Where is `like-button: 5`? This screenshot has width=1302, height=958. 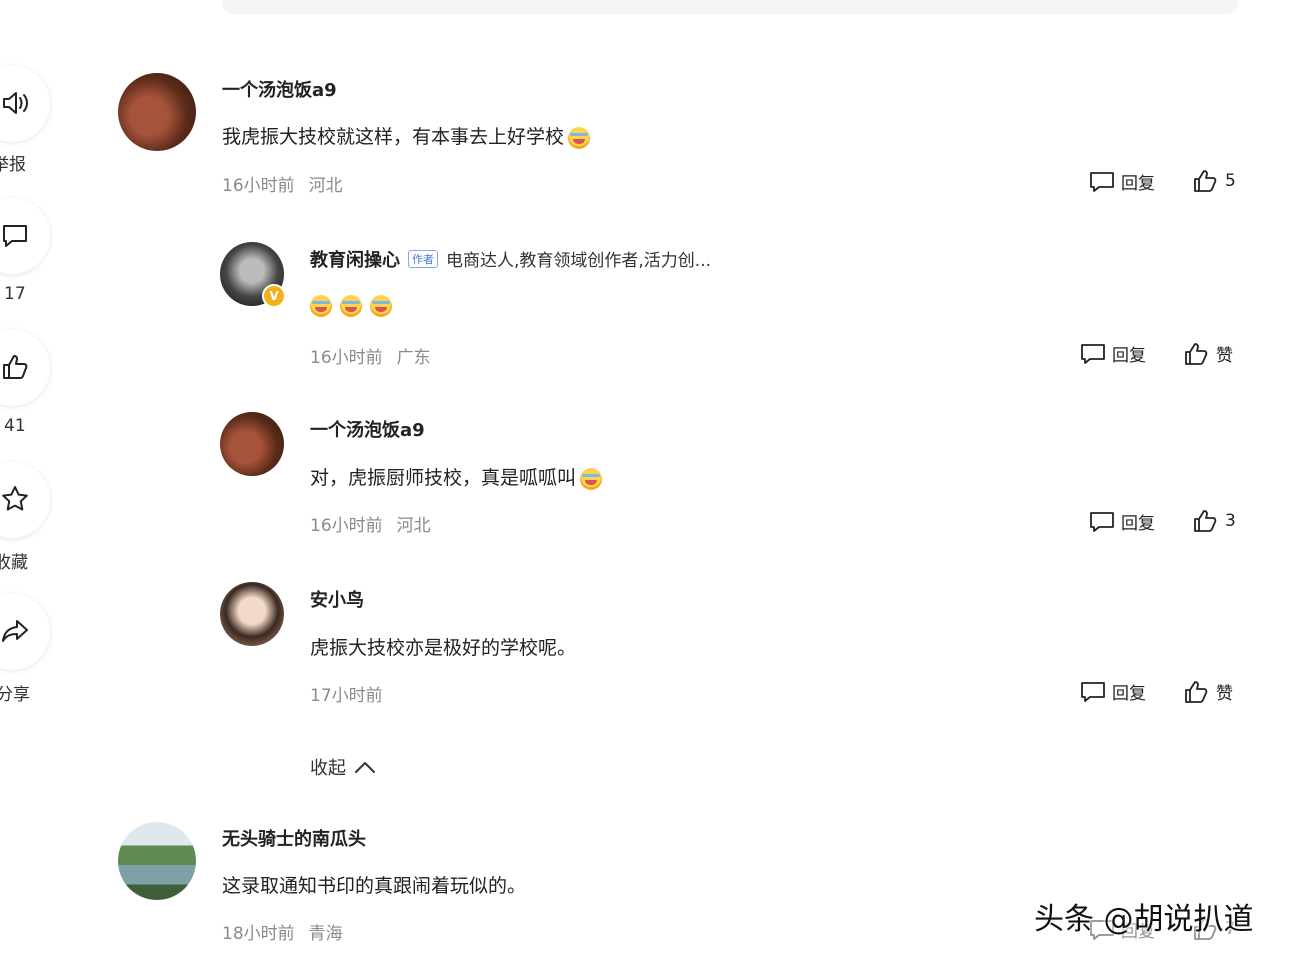
like-button: 5 is located at coordinates (1214, 181).